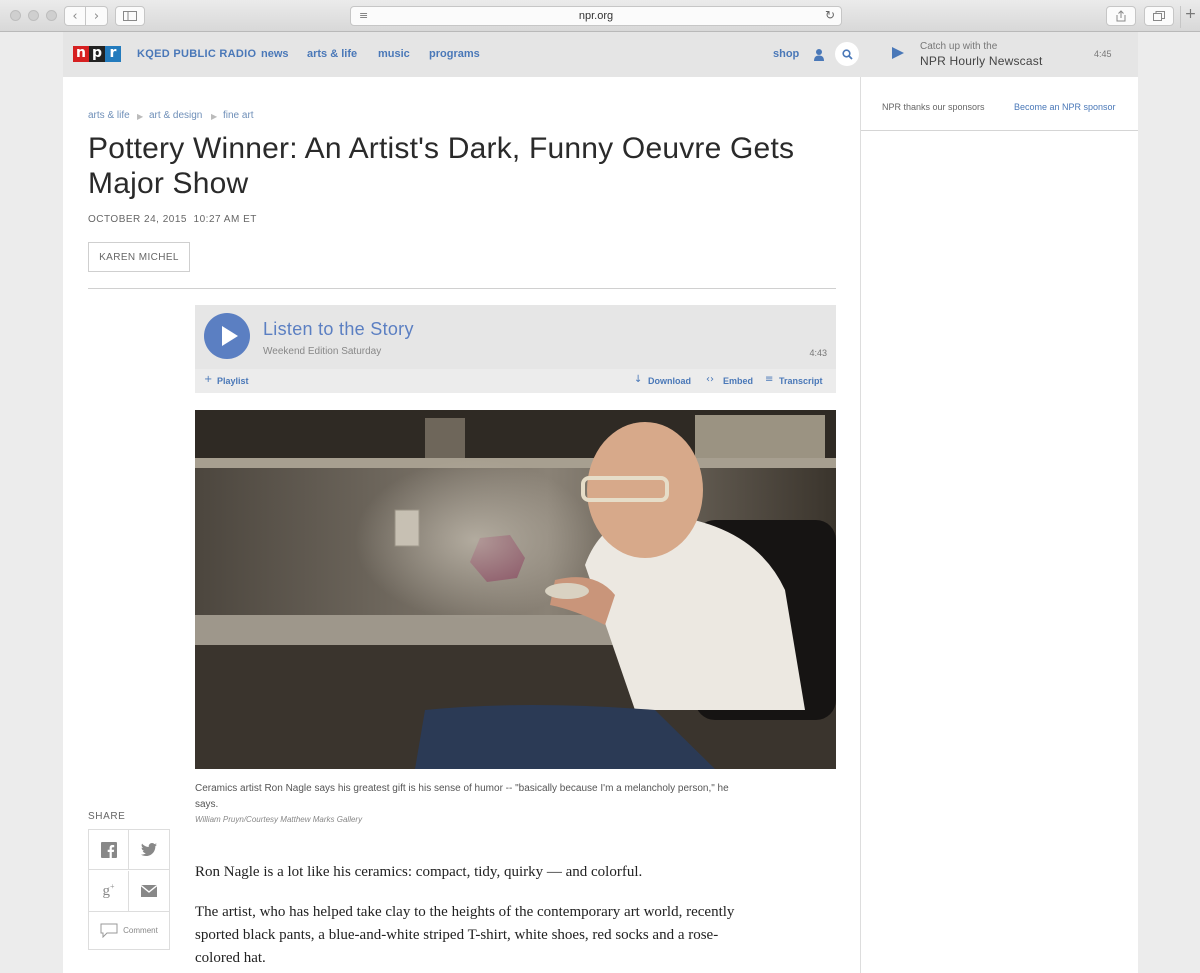 This screenshot has width=1200, height=973. Describe the element at coordinates (738, 381) in the screenshot. I see `embed-button: Embed` at that location.